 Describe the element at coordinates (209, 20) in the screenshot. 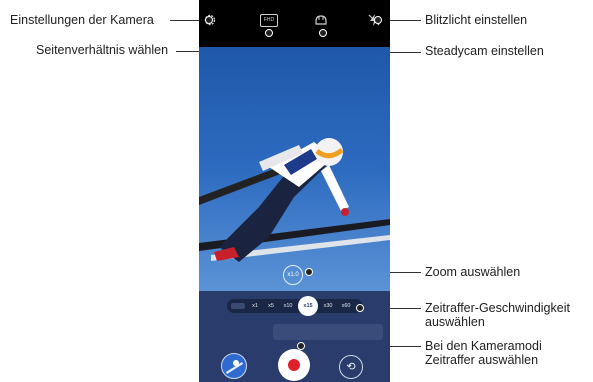

I see `marker-camera-settings` at that location.